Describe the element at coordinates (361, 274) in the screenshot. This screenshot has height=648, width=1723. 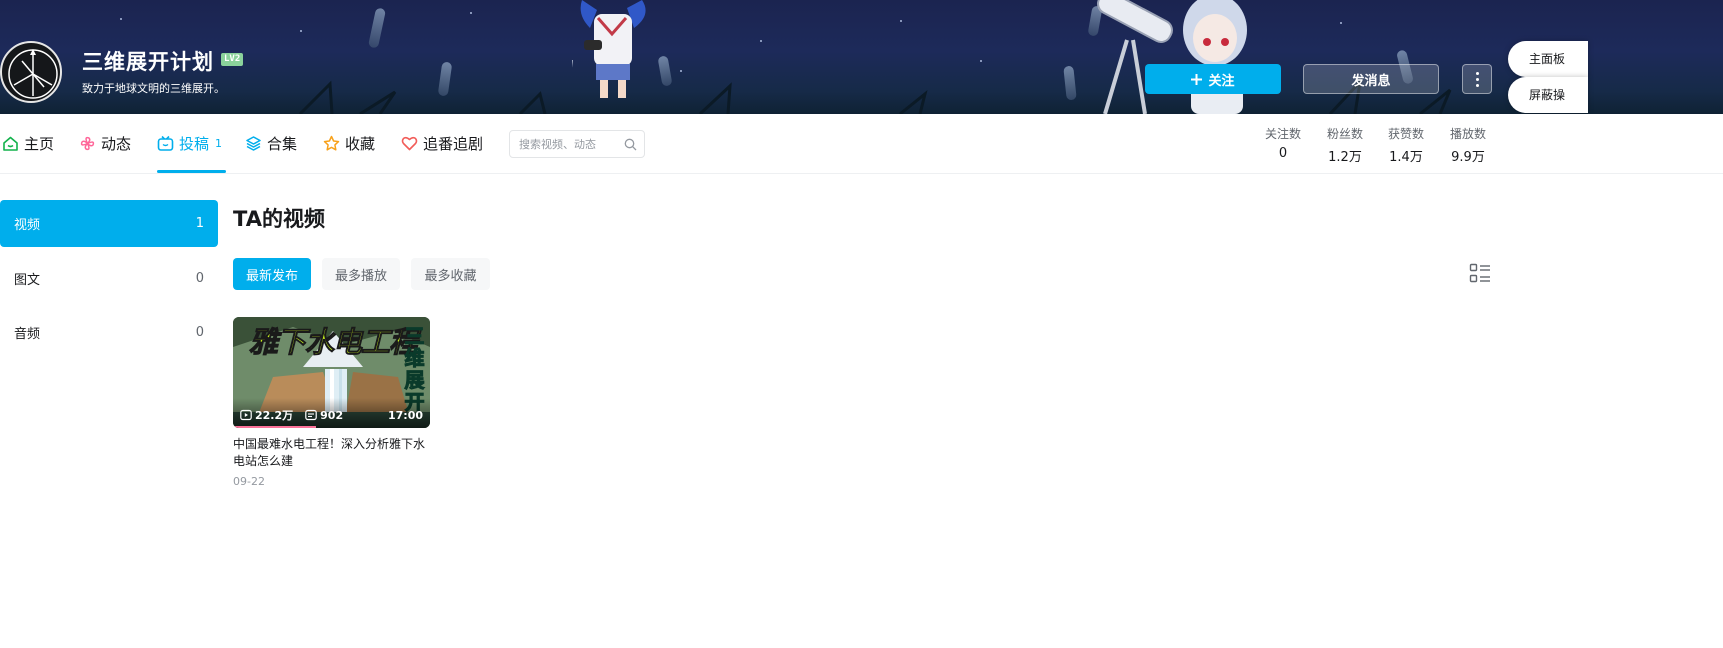
I see `sort-most-played-button: 最多播放` at that location.